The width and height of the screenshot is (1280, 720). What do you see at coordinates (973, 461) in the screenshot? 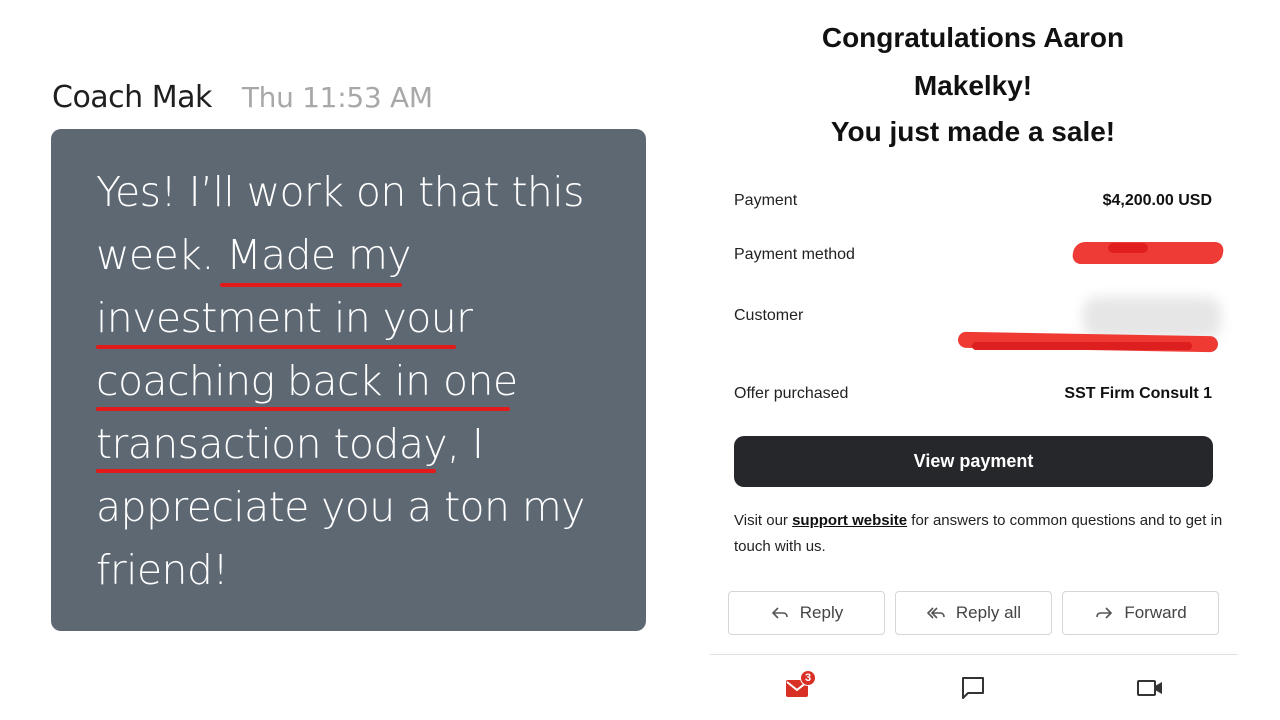
I see `view-payment-button: View payment` at bounding box center [973, 461].